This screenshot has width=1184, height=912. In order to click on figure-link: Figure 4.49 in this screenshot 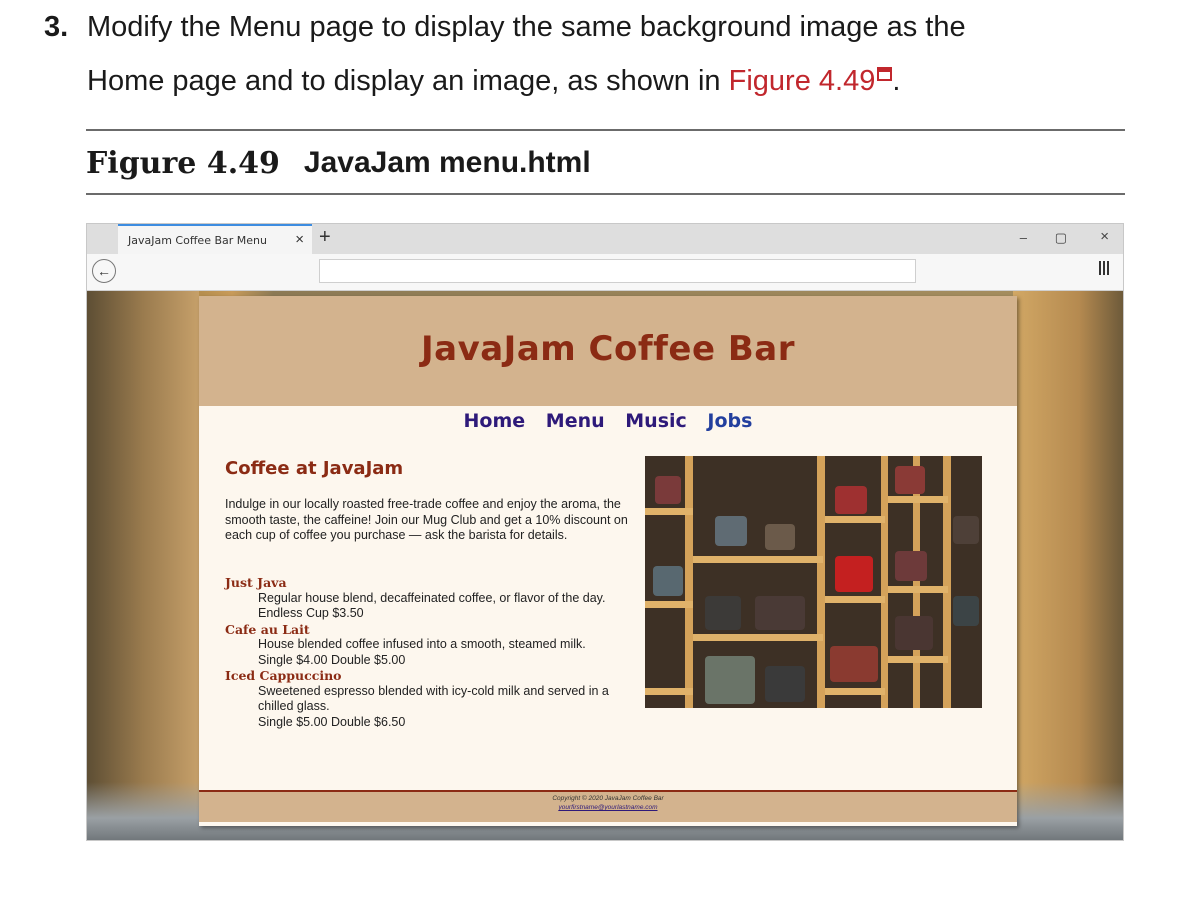, I will do `click(802, 81)`.